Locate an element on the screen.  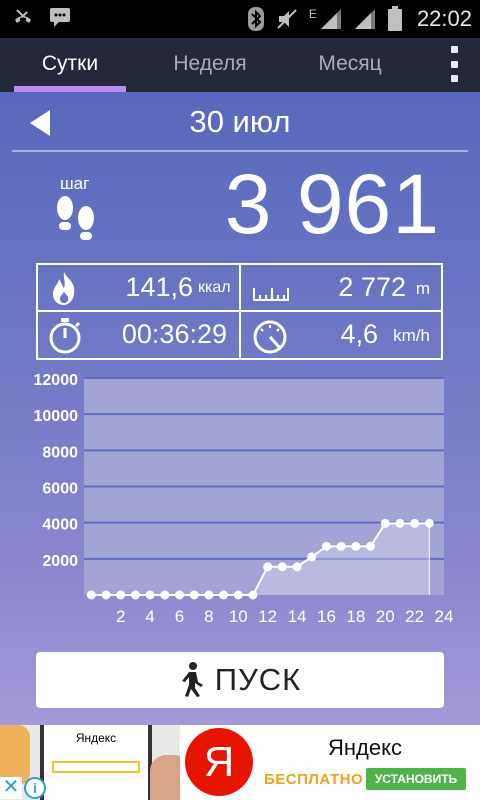
install-button: УСТАНОВИТЬ is located at coordinates (416, 779).